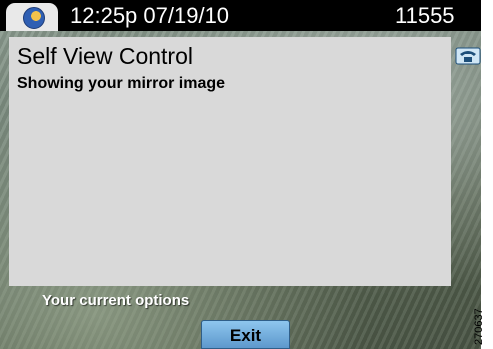 This screenshot has height=349, width=493. I want to click on page-title: Self View Control, so click(105, 56).